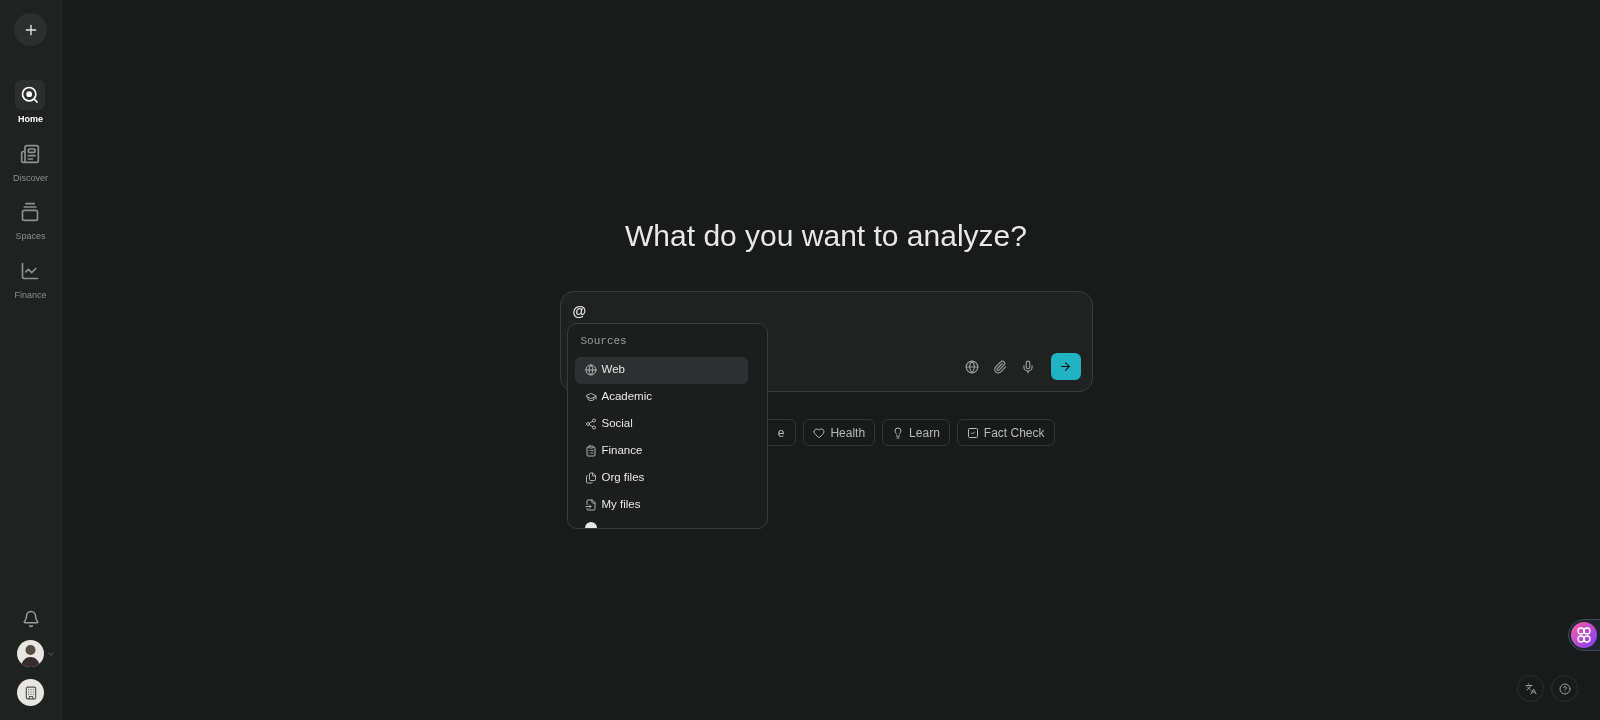 The image size is (1600, 720). What do you see at coordinates (826, 236) in the screenshot?
I see `page-title: What do you want to analyze?` at bounding box center [826, 236].